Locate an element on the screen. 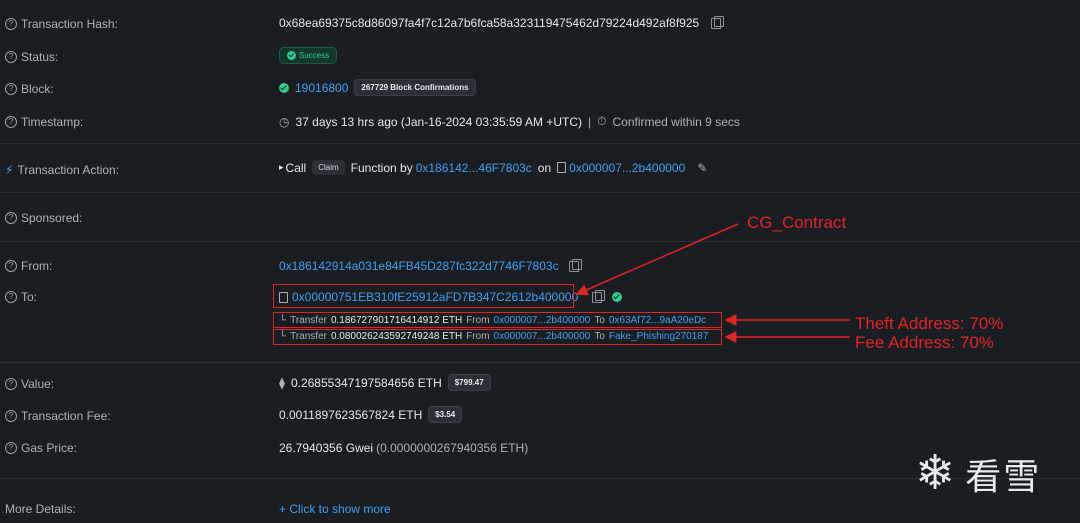 The image size is (1080, 523). contract-arrow is located at coordinates (657, 259).